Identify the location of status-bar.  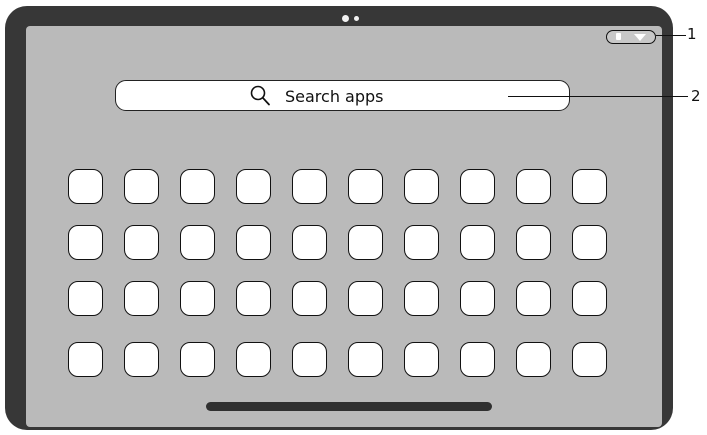
(631, 37).